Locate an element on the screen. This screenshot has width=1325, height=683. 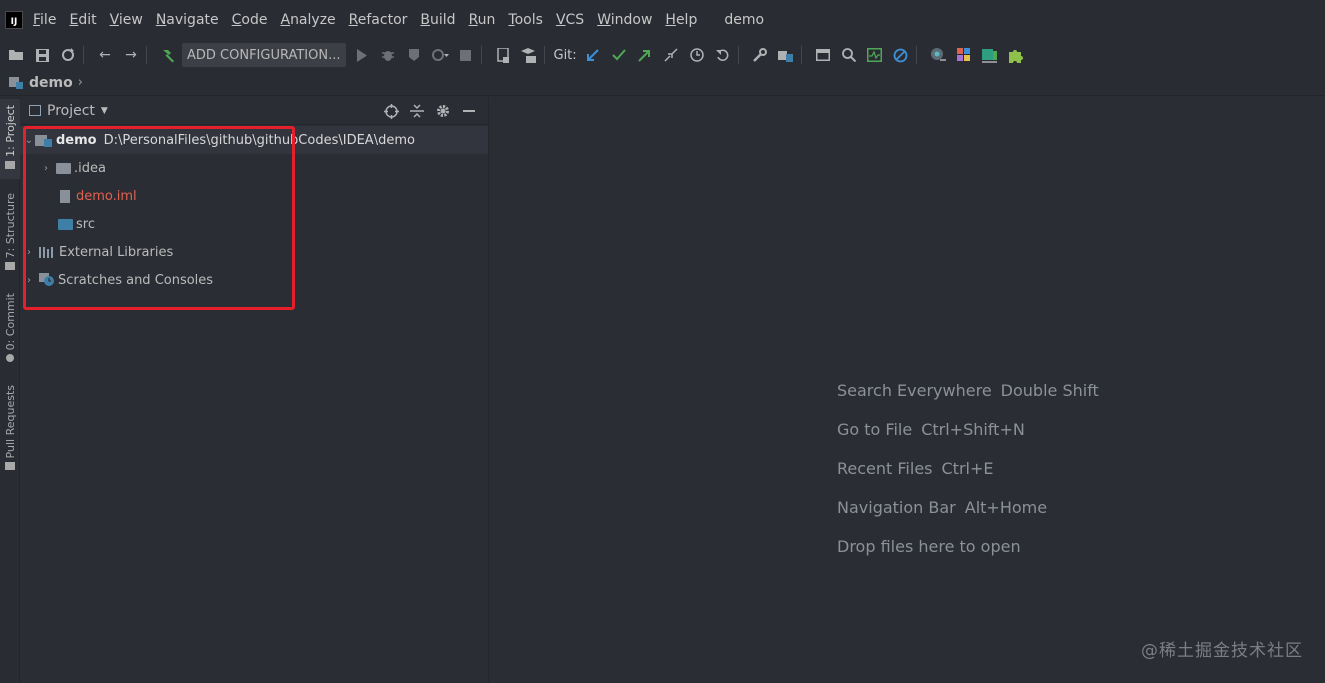
tool-tab-project-label: 1: Project is located at coordinates (10, 131).